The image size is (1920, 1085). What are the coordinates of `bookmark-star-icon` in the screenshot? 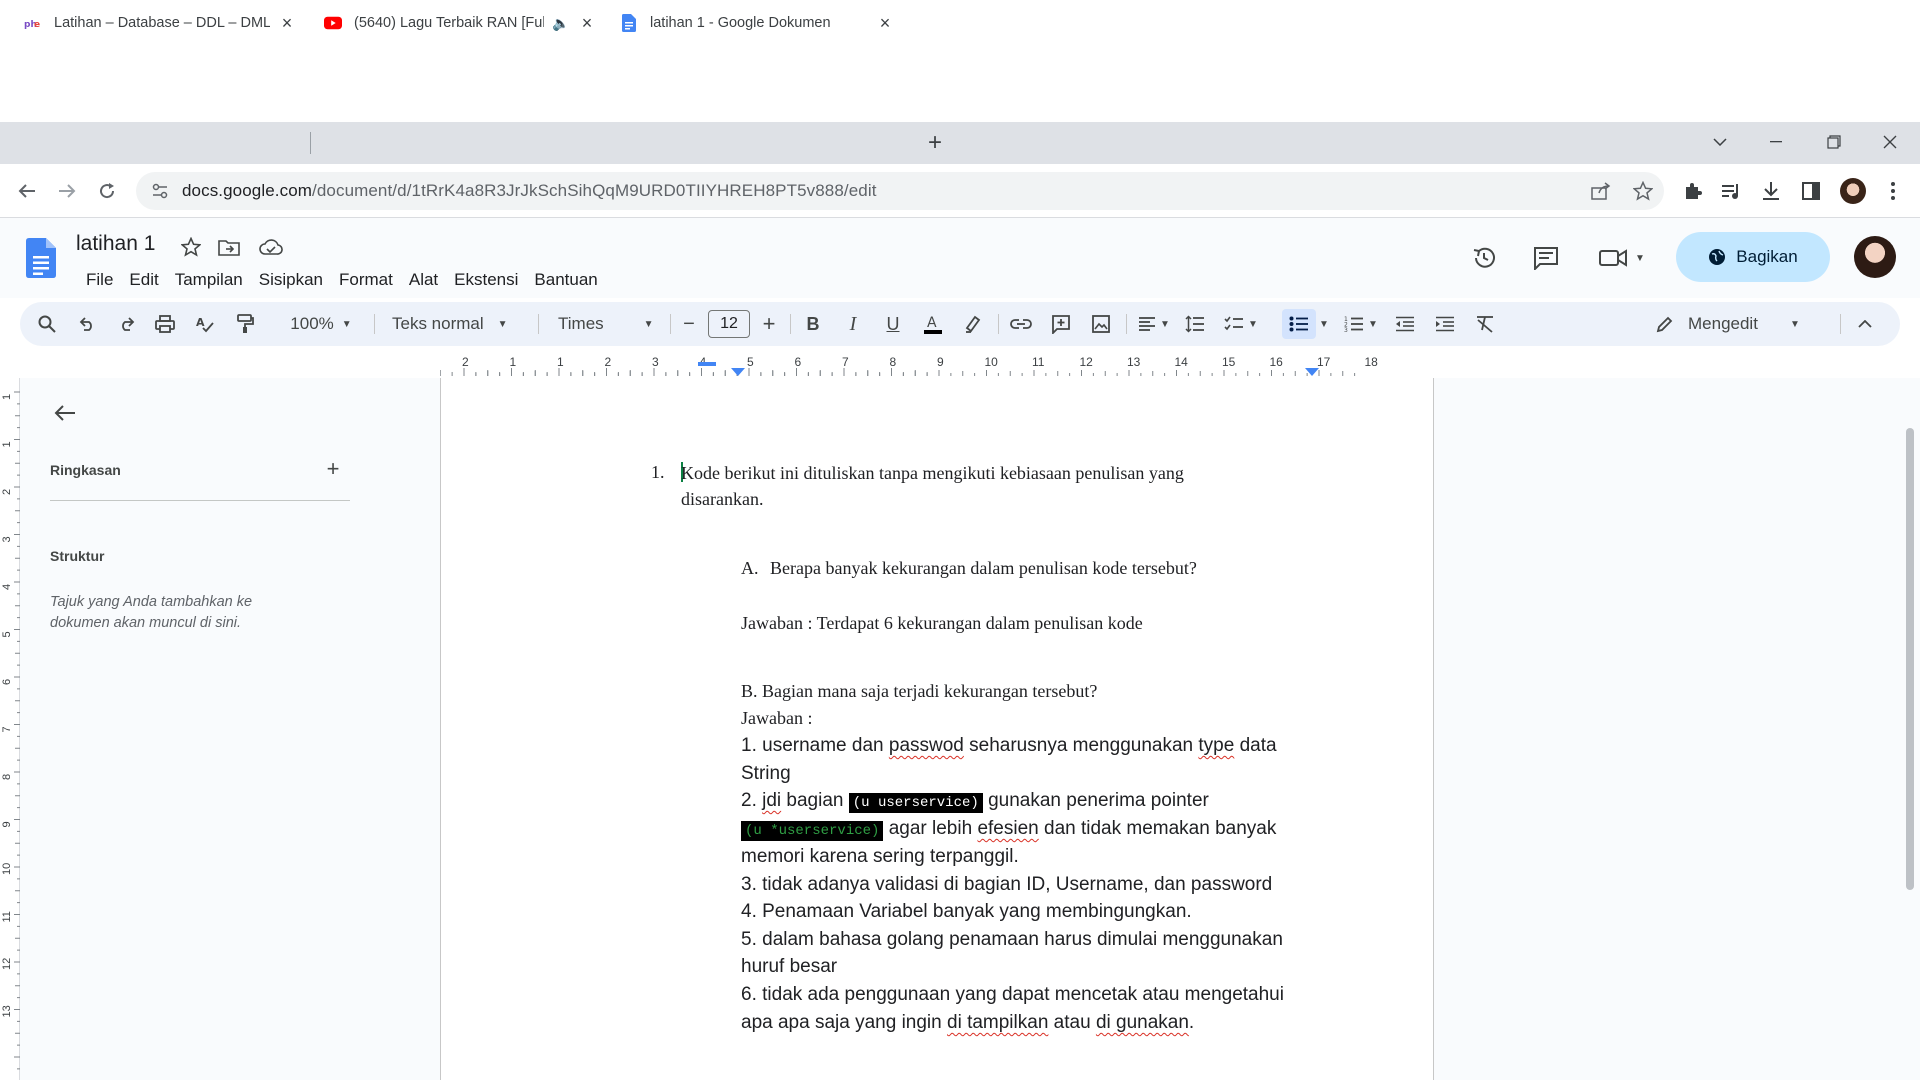 It's located at (1643, 191).